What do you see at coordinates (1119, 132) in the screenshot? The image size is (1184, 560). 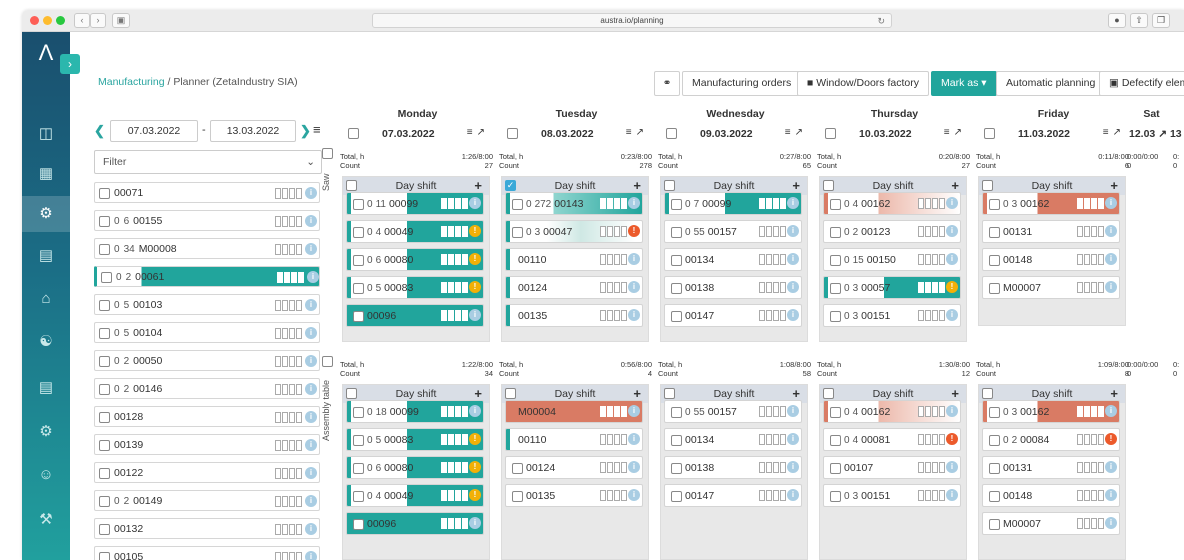 I see `expand-icon: ↗` at bounding box center [1119, 132].